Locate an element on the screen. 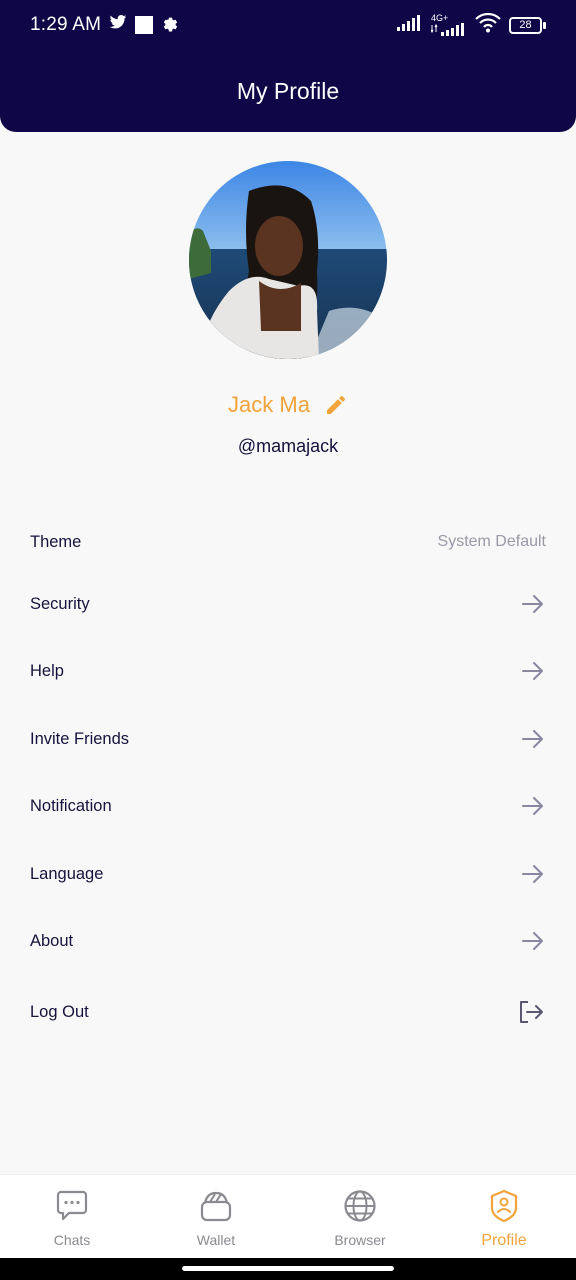 The width and height of the screenshot is (576, 1280). notification-square-icon is located at coordinates (144, 25).